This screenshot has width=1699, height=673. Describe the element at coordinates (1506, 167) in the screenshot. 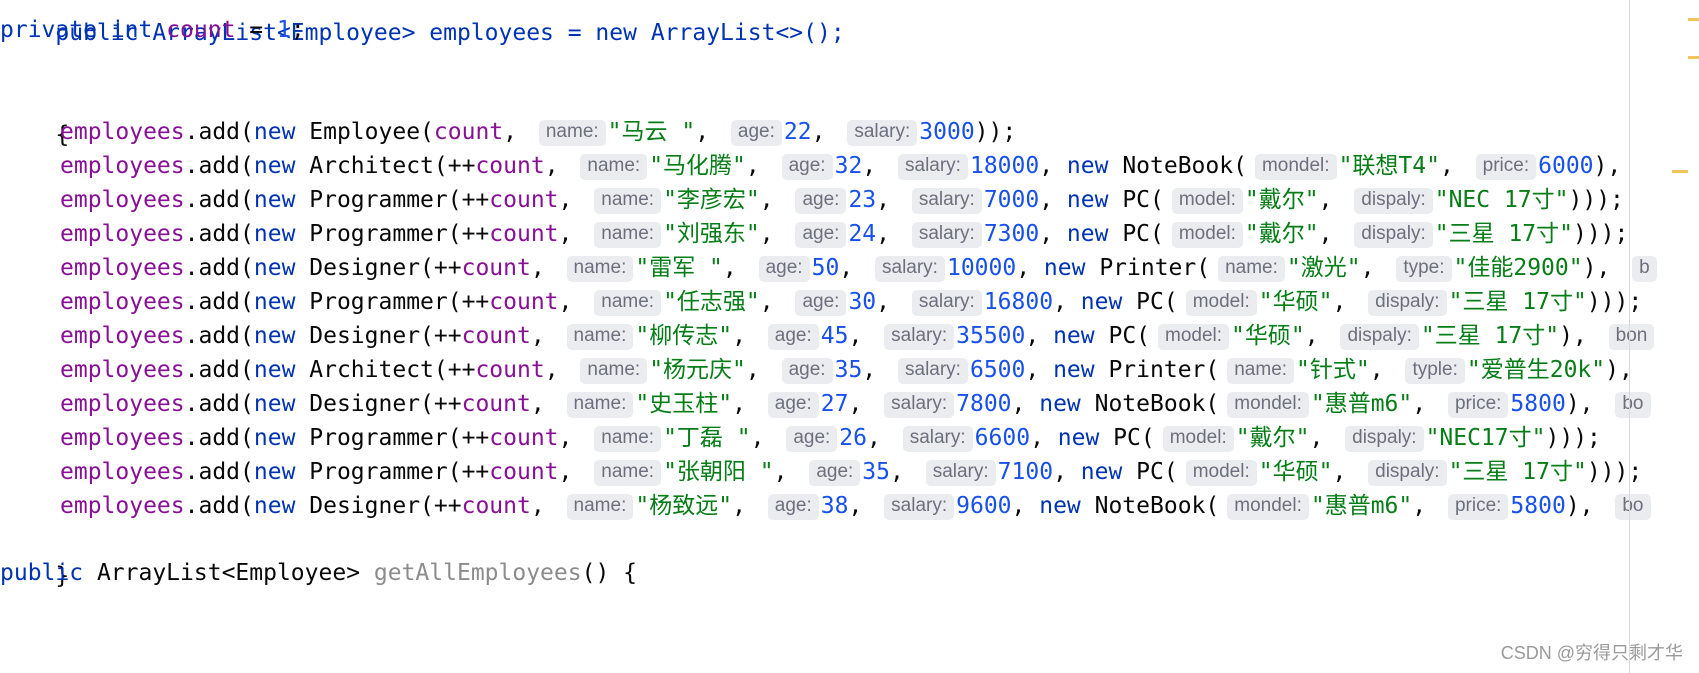

I see `param-hint: price:` at that location.